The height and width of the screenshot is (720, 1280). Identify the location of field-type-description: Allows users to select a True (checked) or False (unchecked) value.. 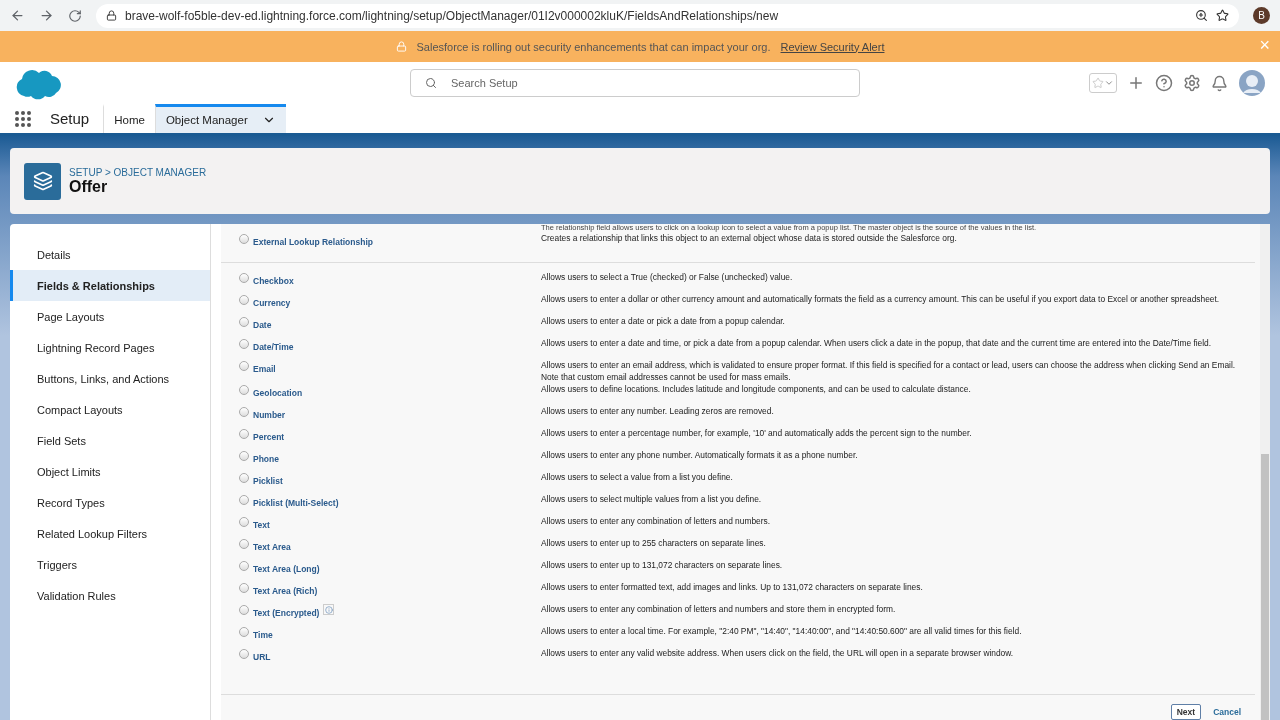
(667, 277).